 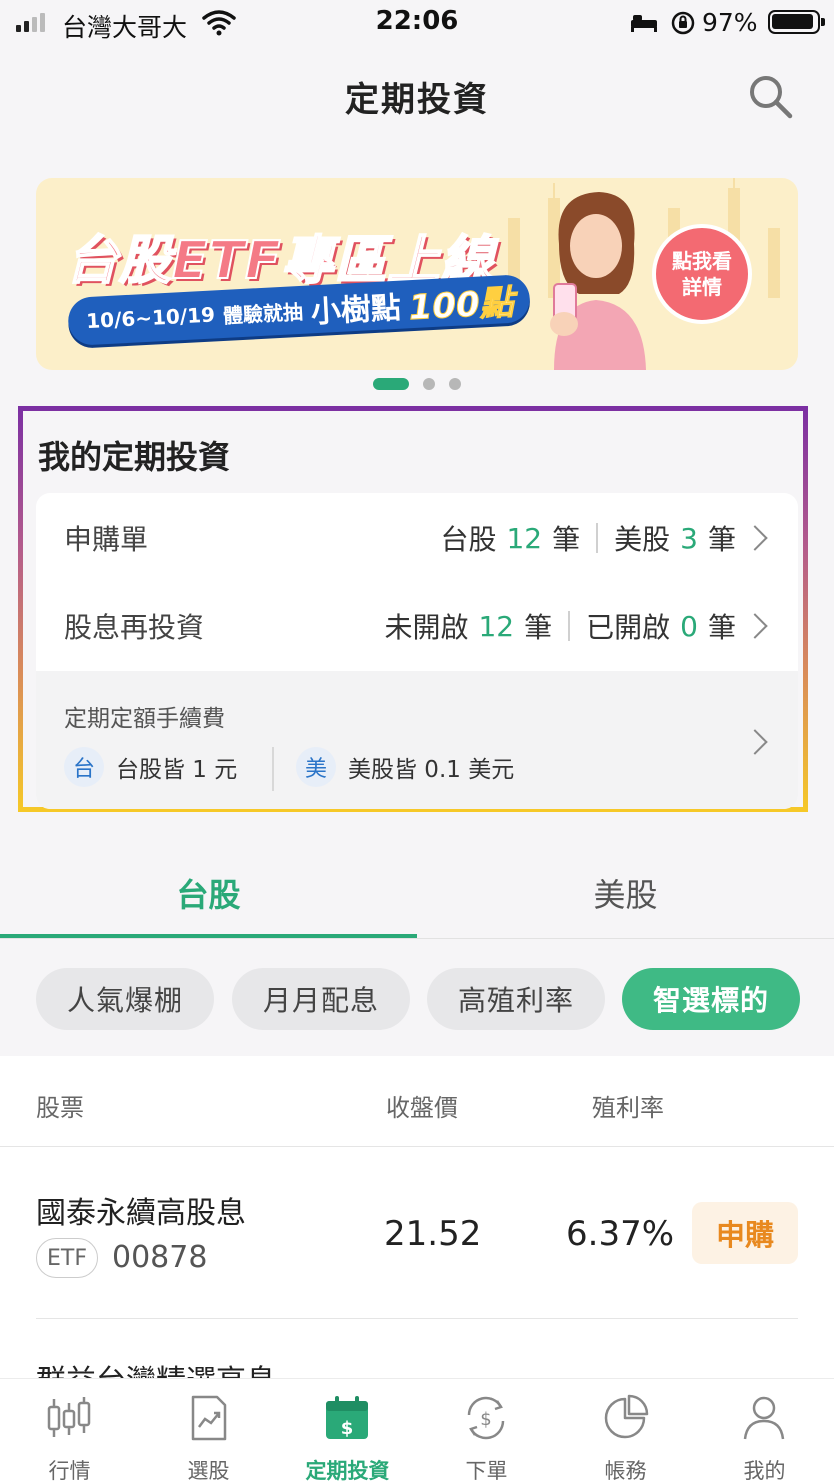 What do you see at coordinates (468, 539) in the screenshot?
I see `tw-label: 台股` at bounding box center [468, 539].